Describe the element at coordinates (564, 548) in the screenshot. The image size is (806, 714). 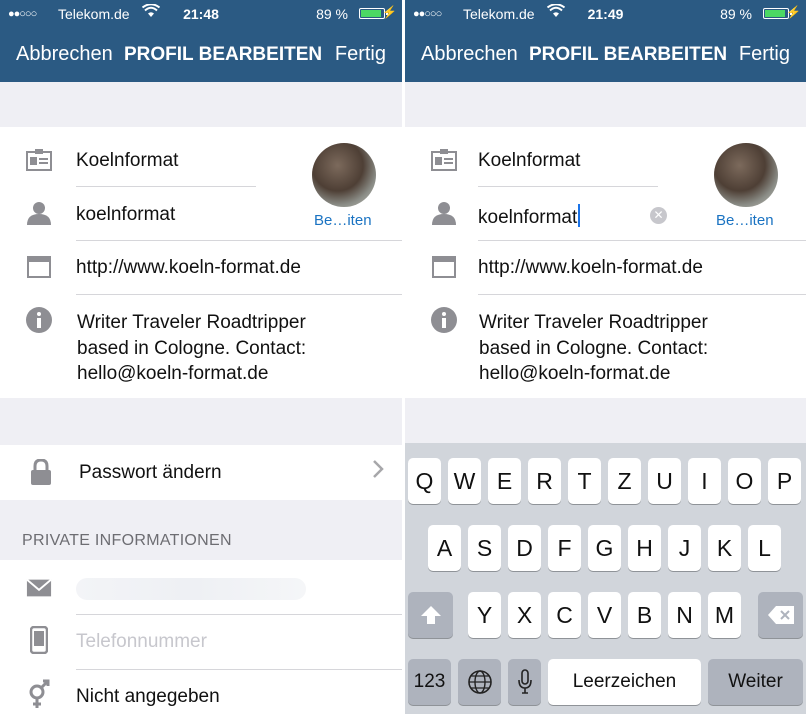
I see `key-f: F` at that location.